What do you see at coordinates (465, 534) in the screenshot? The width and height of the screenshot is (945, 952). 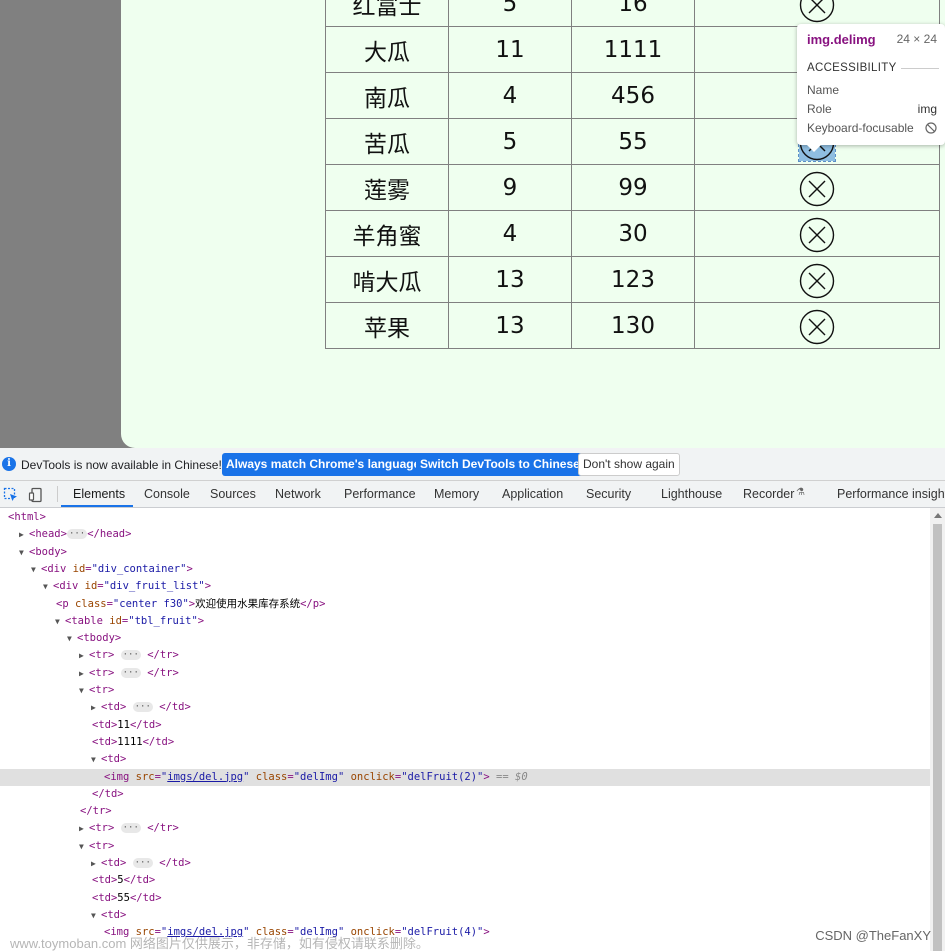 I see `dom-tree-node: ▶ <head> ··· </head>` at bounding box center [465, 534].